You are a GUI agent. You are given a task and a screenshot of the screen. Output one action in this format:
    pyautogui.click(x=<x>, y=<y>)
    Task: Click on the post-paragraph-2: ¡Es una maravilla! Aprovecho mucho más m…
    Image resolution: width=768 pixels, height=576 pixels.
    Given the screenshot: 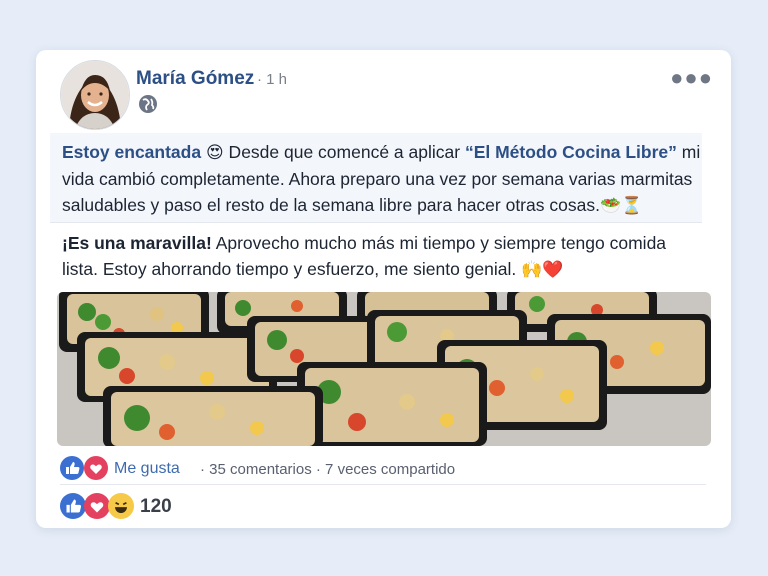 What is the action you would take?
    pyautogui.click(x=382, y=256)
    